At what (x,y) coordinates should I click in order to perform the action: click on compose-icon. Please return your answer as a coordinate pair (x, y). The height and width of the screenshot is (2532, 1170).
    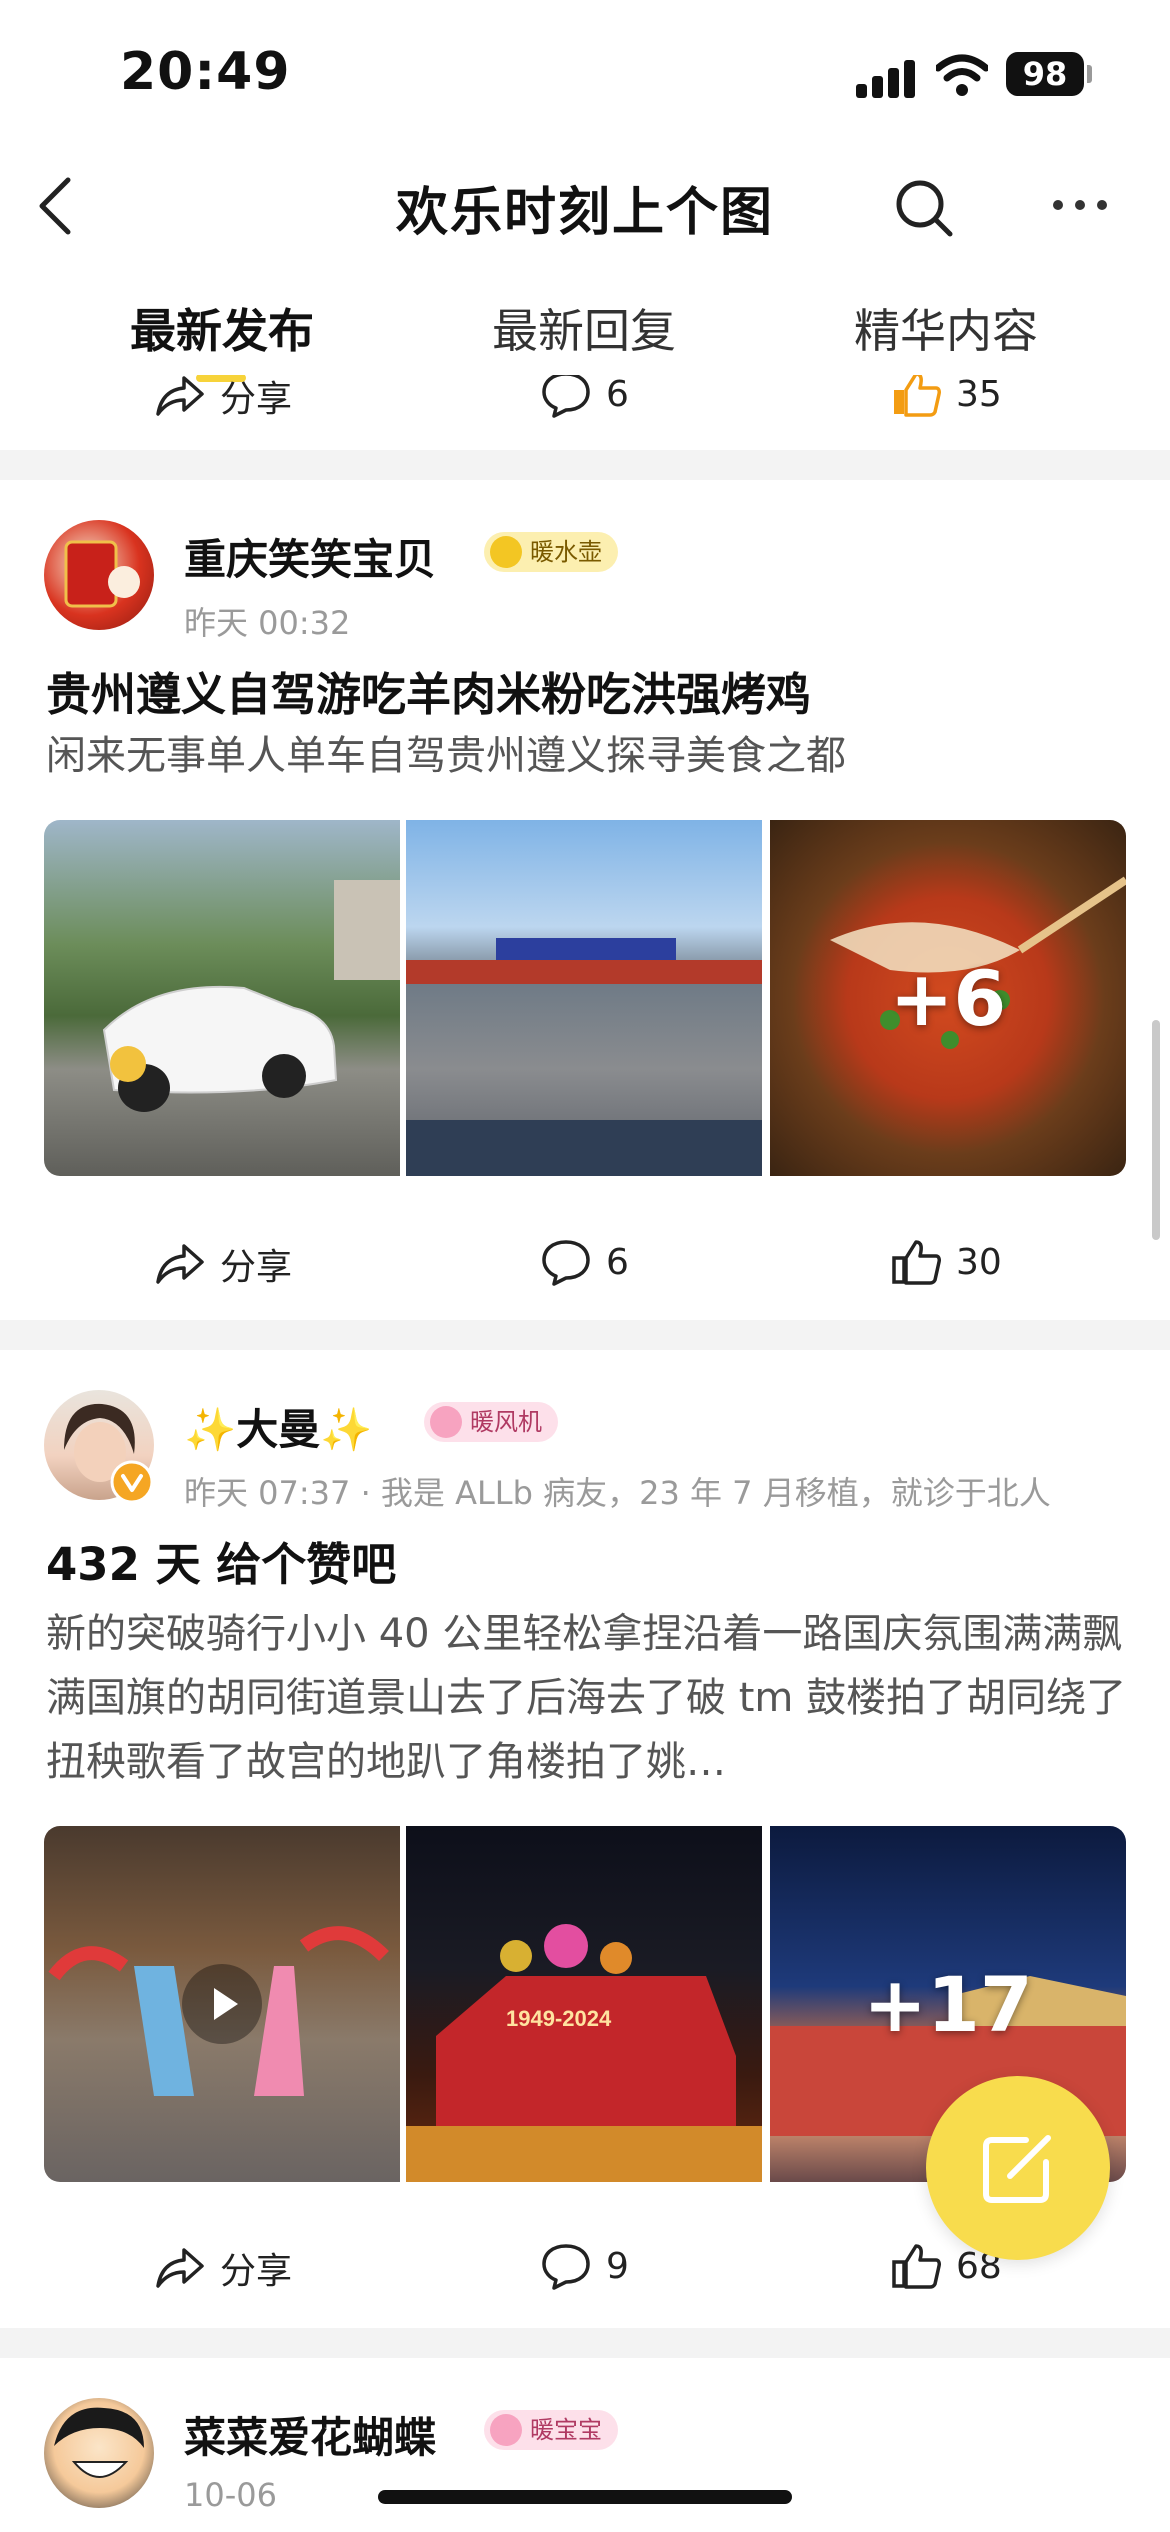
    Looking at the image, I should click on (1017, 2169).